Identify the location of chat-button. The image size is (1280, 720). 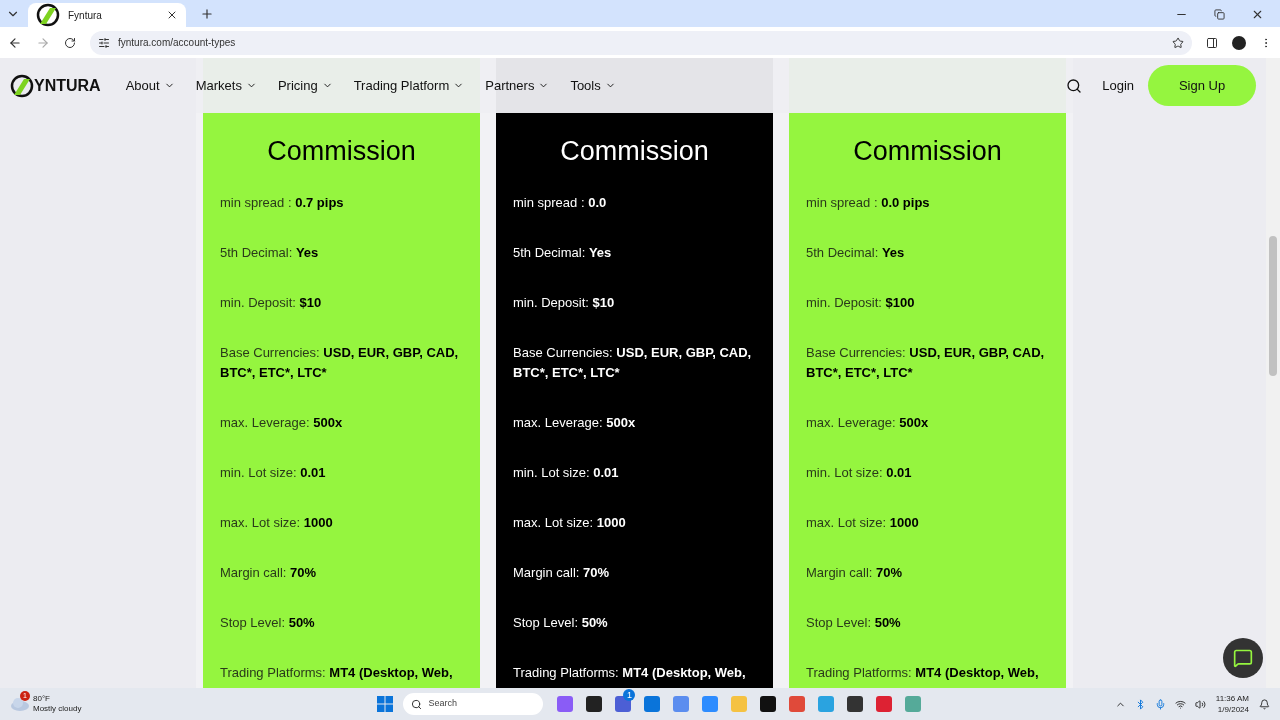
(1243, 658).